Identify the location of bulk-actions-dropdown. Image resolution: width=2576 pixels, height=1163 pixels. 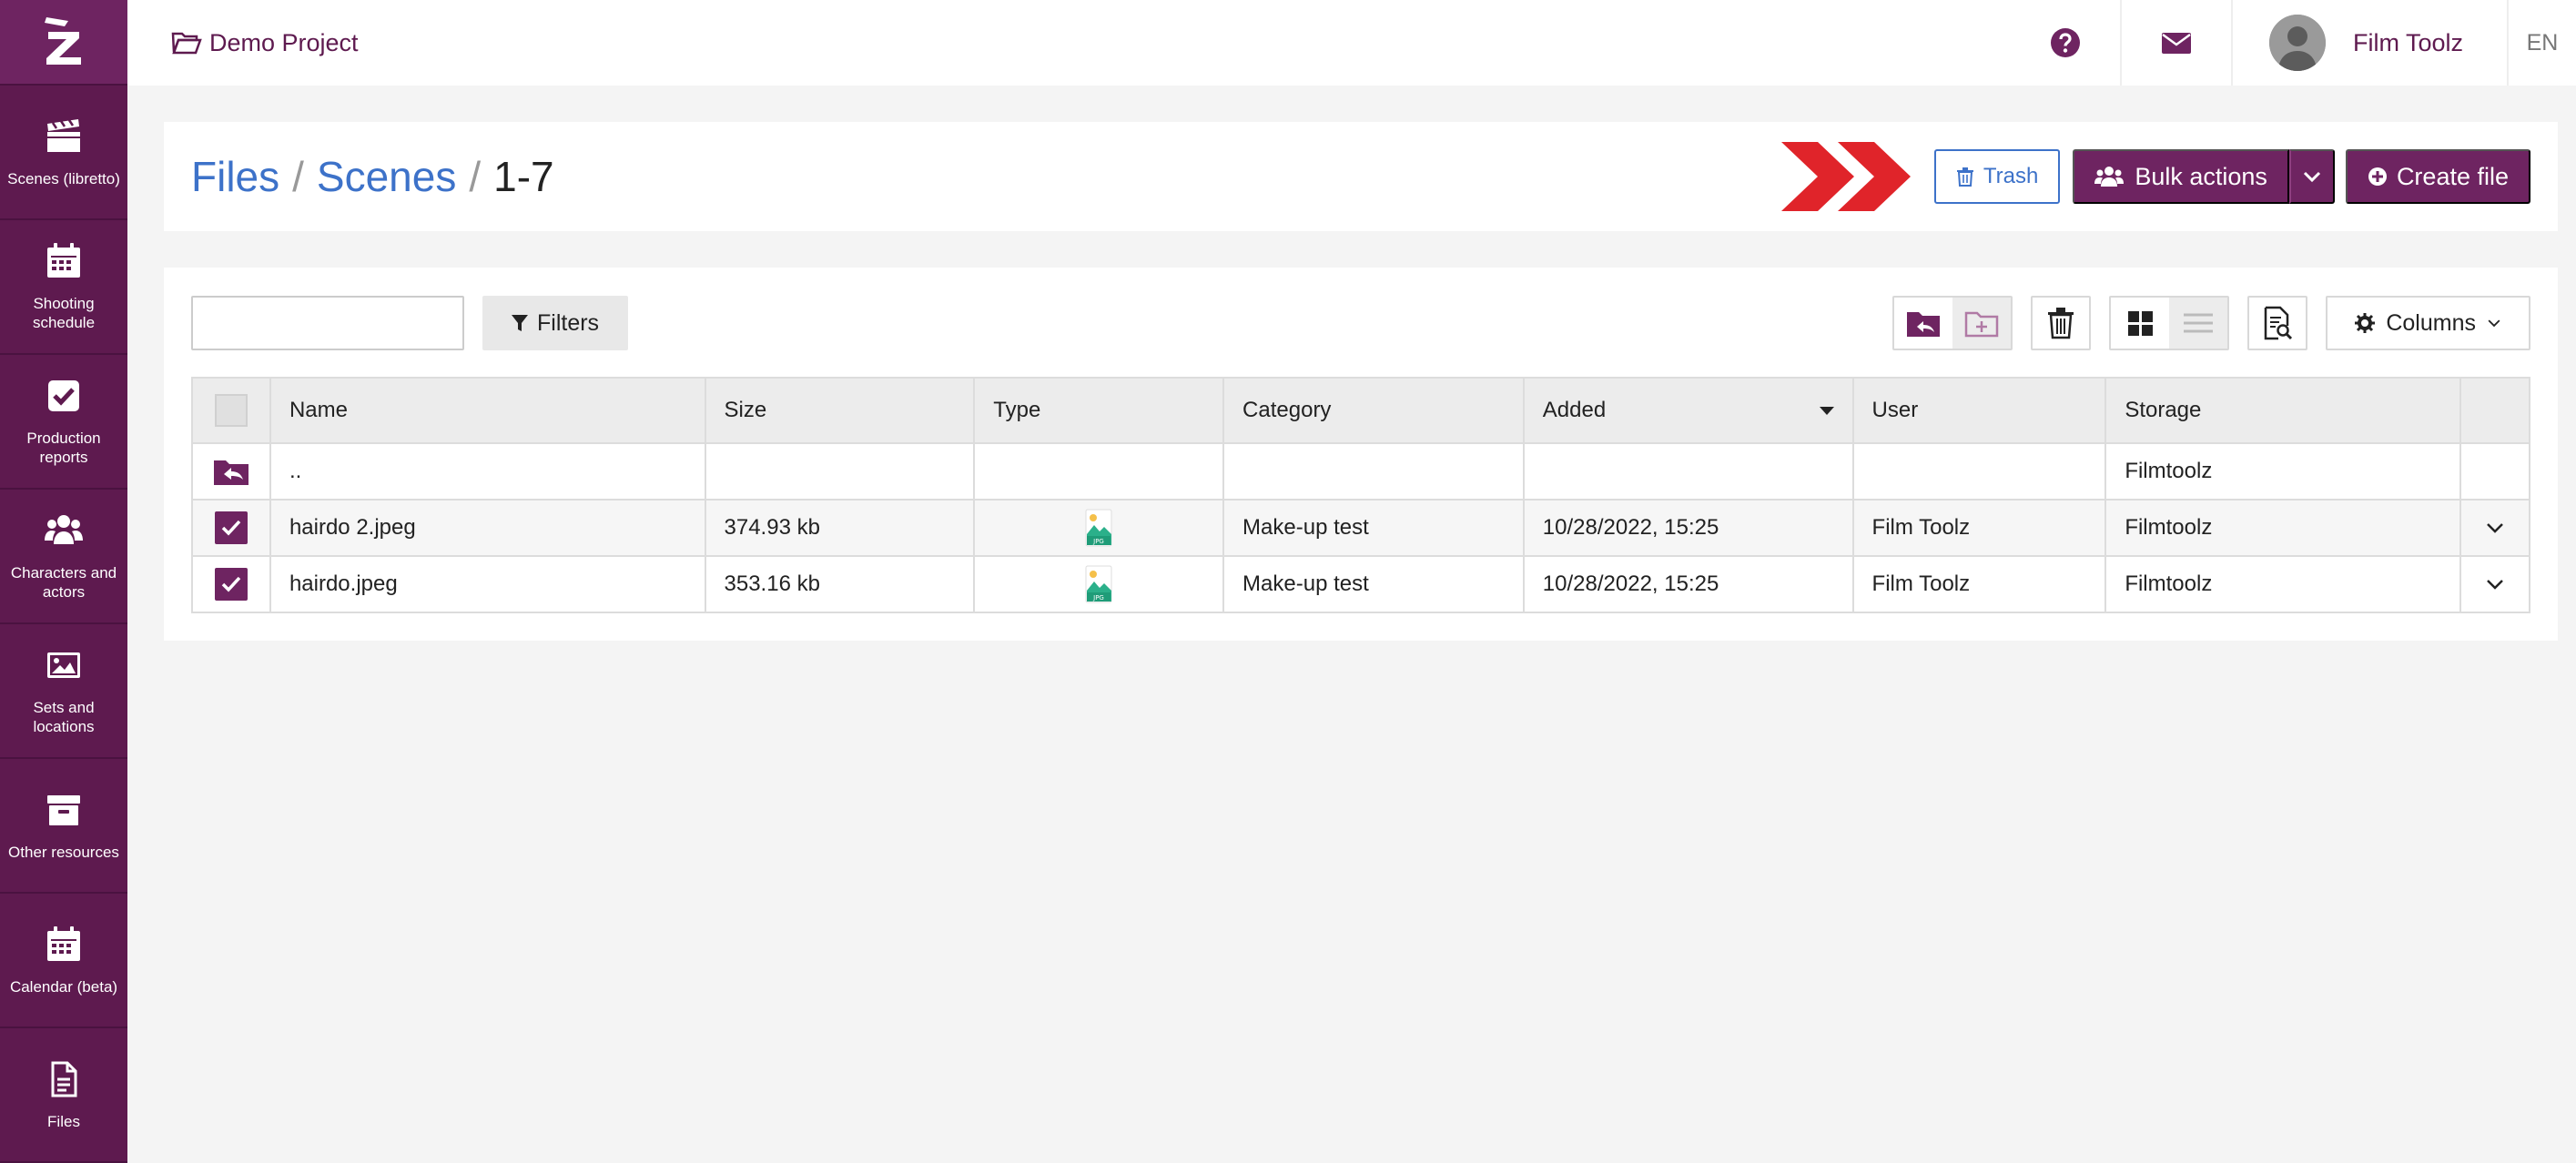
(2311, 176).